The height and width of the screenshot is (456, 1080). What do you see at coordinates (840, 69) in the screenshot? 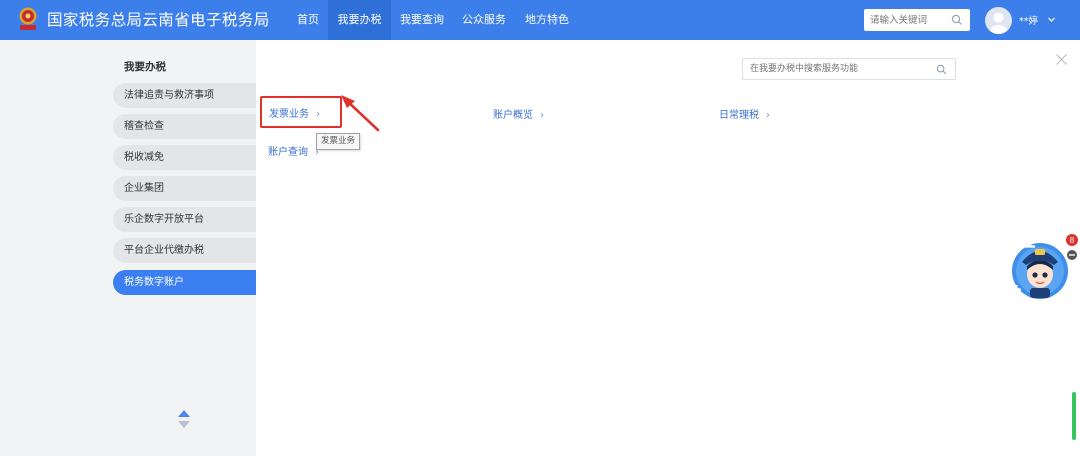
I see `service-search-input` at bounding box center [840, 69].